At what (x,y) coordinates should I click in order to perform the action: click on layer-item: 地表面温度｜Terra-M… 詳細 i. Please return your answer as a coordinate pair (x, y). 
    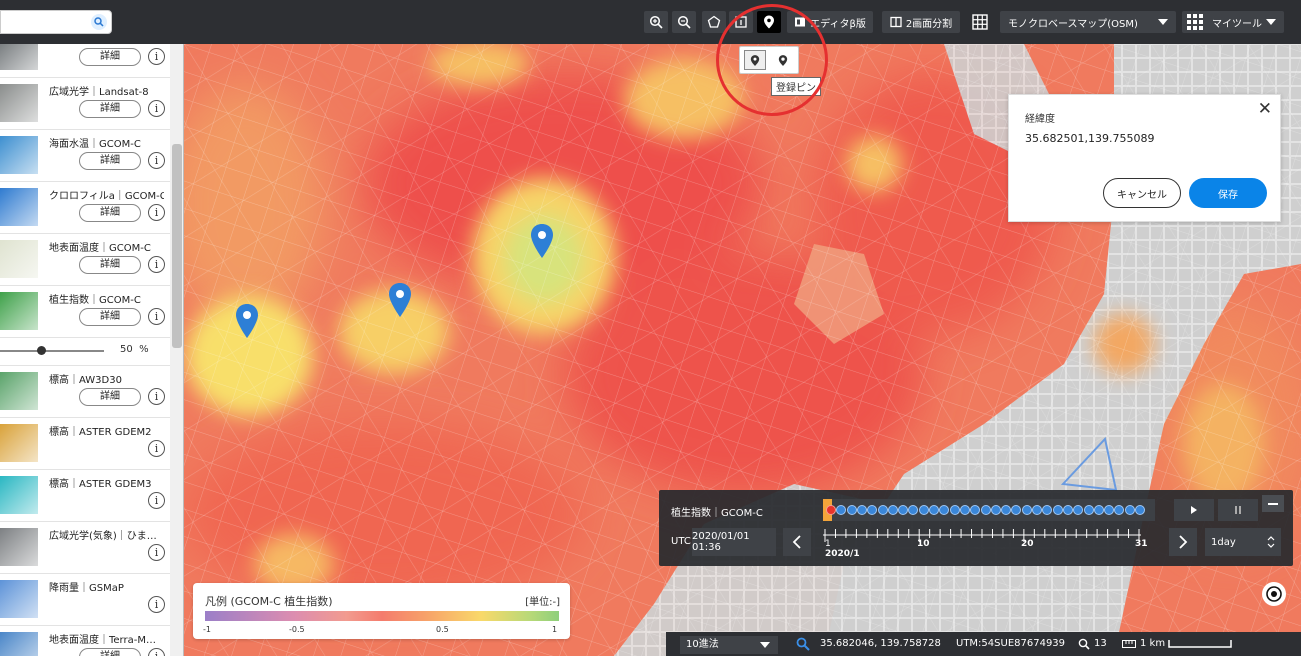
    Looking at the image, I should click on (85, 641).